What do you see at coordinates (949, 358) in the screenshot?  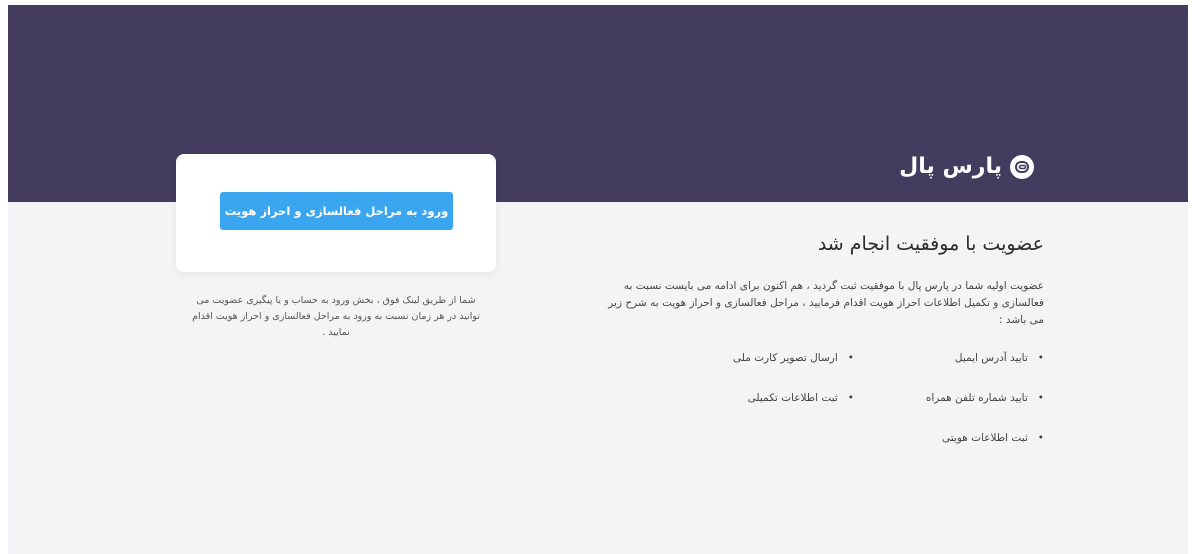 I see `step-email-verification: • تایید آدرس ایمیل` at bounding box center [949, 358].